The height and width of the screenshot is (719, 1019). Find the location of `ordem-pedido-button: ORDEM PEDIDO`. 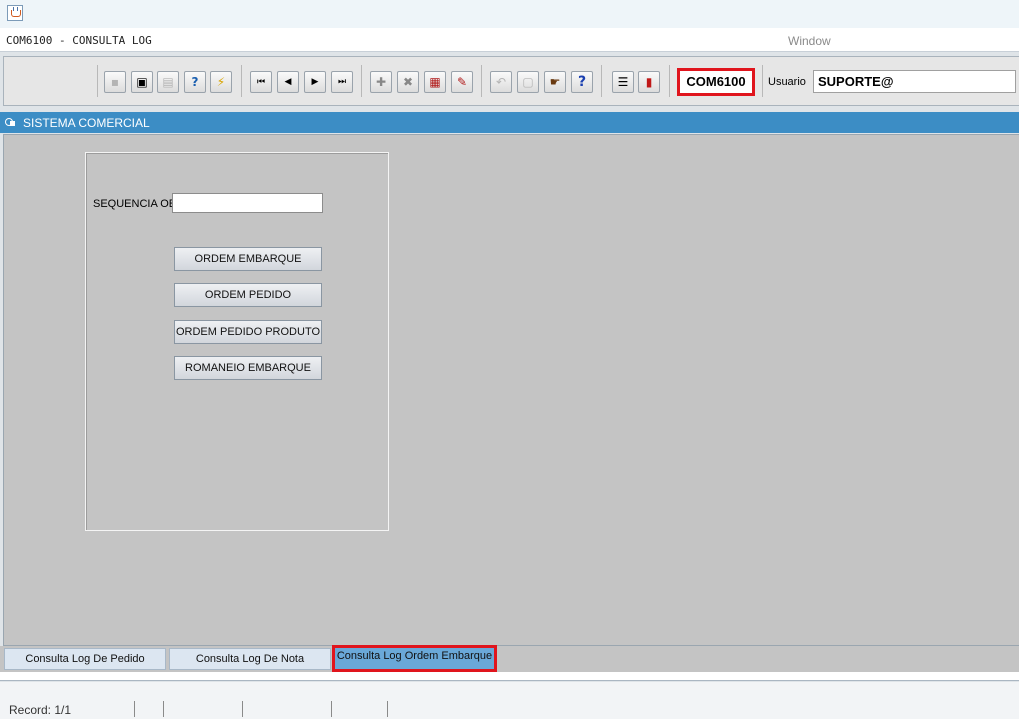

ordem-pedido-button: ORDEM PEDIDO is located at coordinates (248, 295).